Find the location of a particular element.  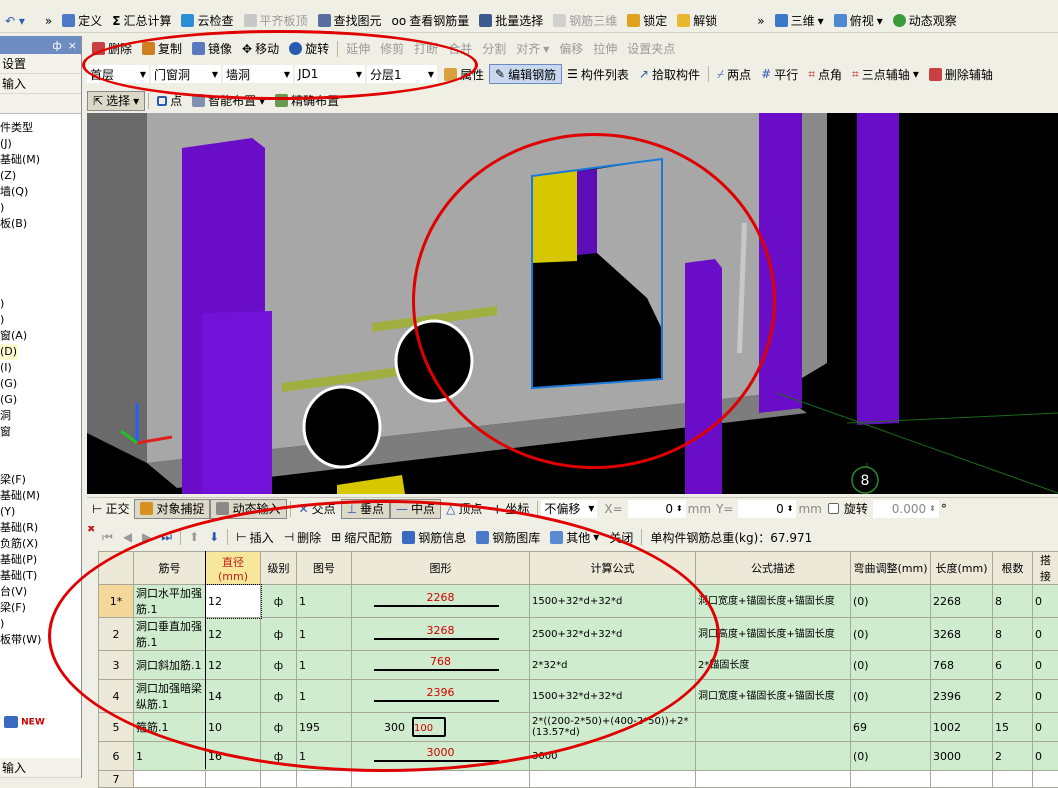

stretch-button: 拉伸 is located at coordinates (605, 49).